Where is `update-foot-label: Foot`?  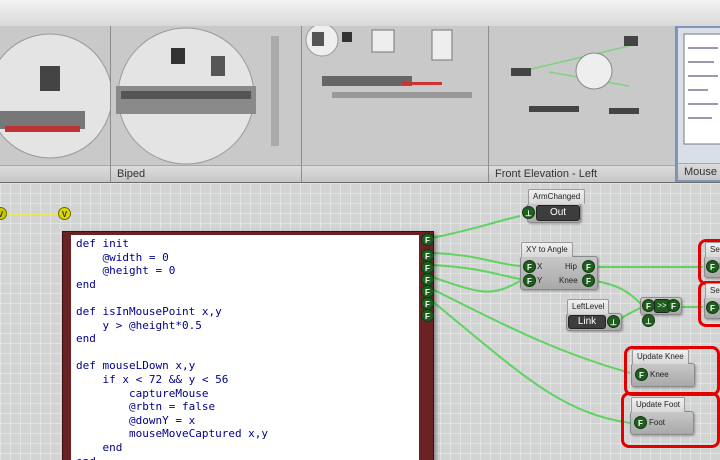 update-foot-label: Foot is located at coordinates (657, 422).